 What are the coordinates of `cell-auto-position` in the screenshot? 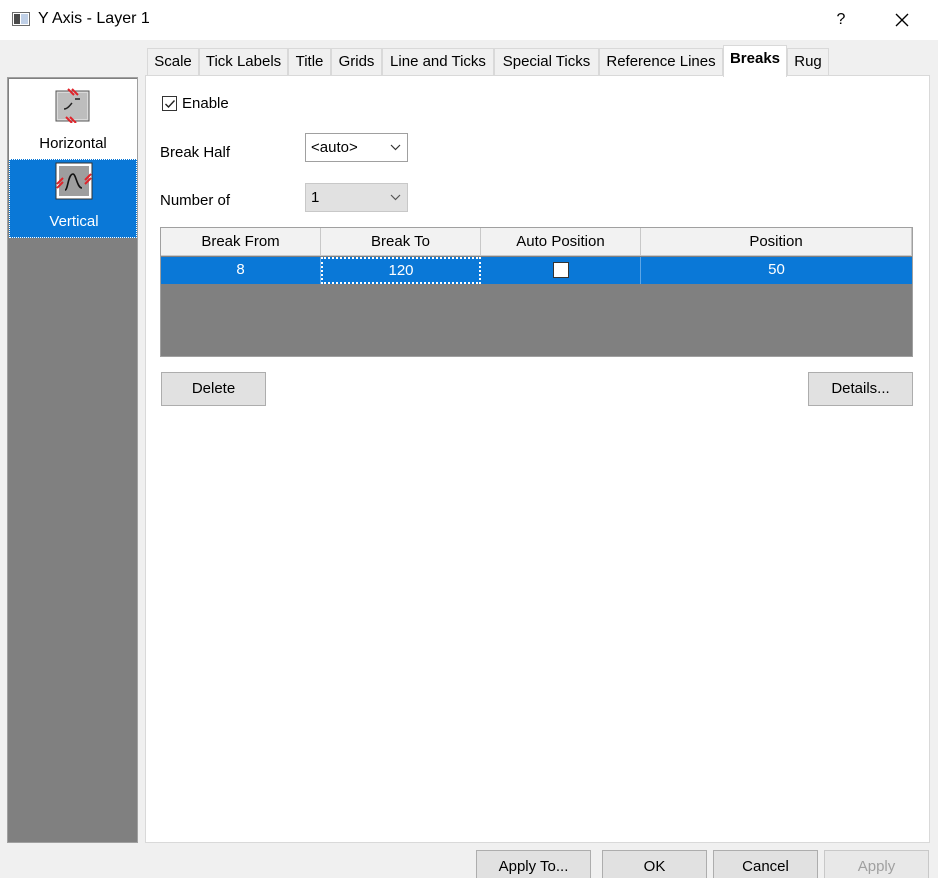 It's located at (561, 270).